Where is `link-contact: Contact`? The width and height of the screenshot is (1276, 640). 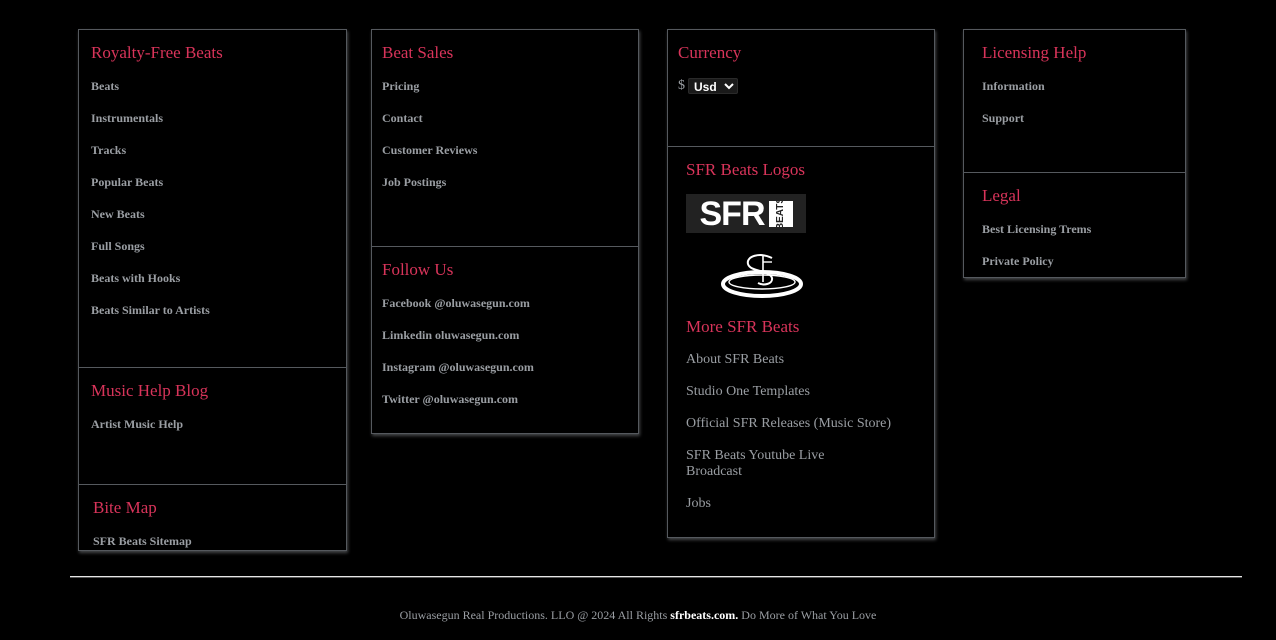 link-contact: Contact is located at coordinates (402, 118).